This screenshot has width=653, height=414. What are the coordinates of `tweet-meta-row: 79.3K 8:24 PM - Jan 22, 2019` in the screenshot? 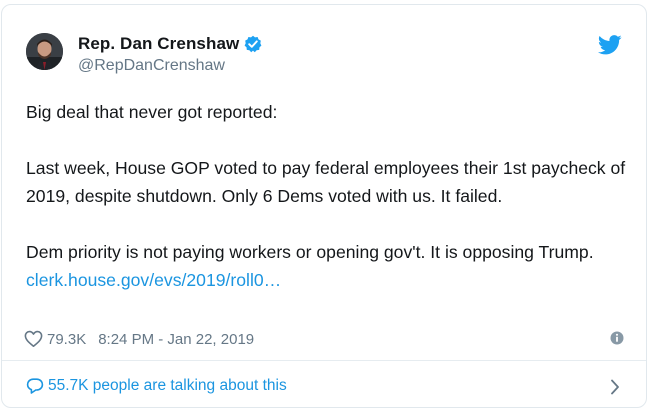 It's located at (324, 339).